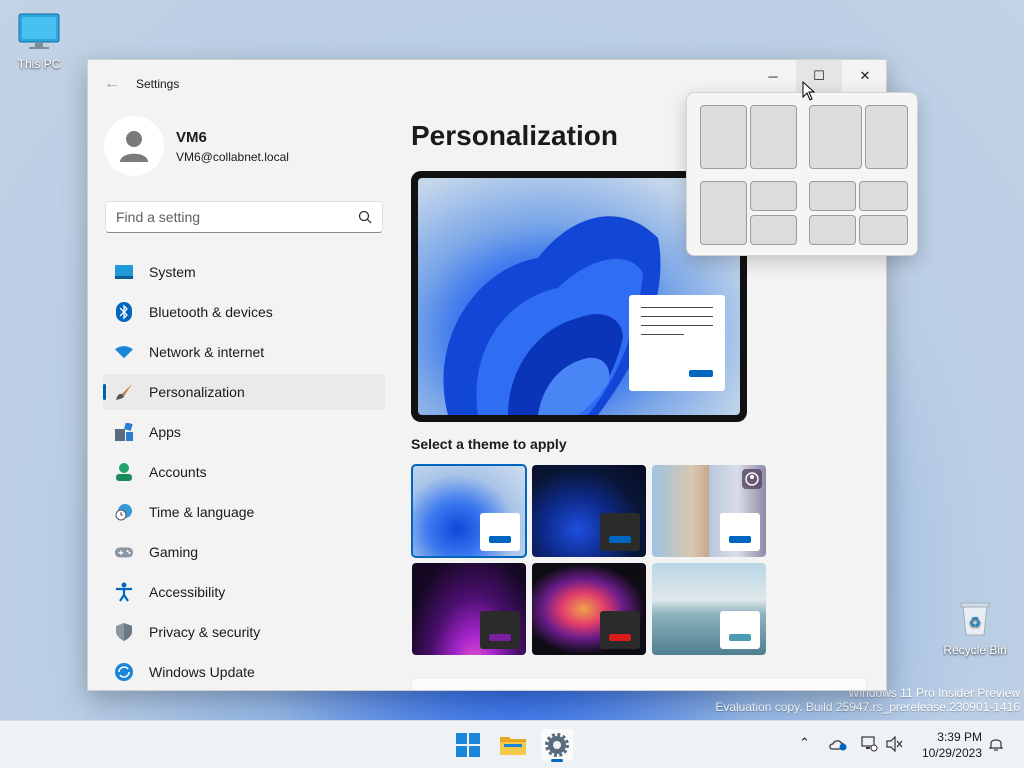 Image resolution: width=1024 pixels, height=768 pixels. I want to click on theme-windows-light, so click(469, 511).